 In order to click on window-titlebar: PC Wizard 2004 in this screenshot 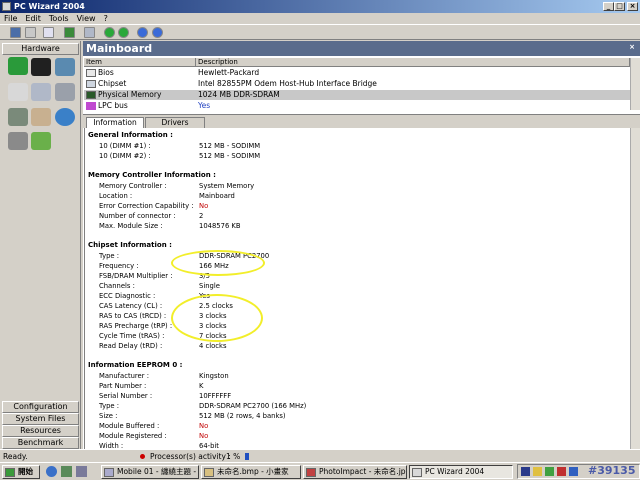, I will do `click(320, 6)`.